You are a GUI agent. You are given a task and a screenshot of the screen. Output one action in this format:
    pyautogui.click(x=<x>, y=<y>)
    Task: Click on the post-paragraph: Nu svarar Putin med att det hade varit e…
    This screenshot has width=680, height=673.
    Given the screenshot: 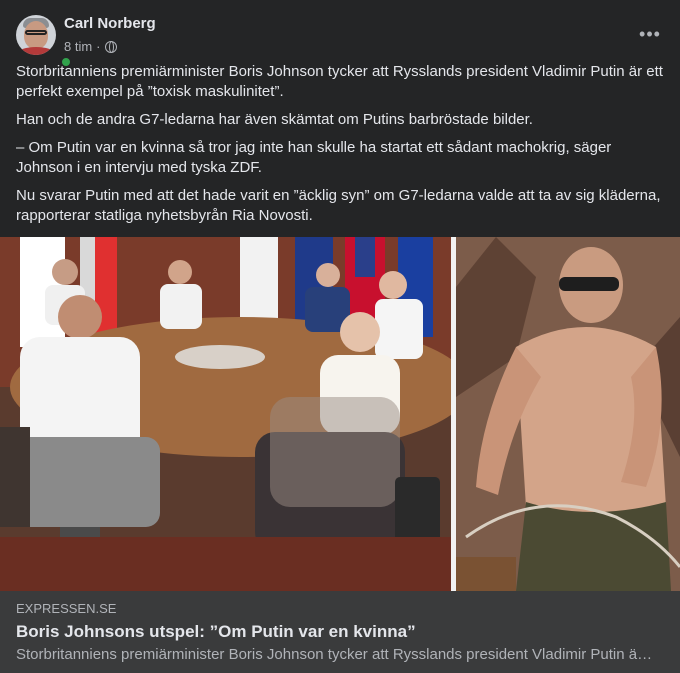 What is the action you would take?
    pyautogui.click(x=338, y=205)
    